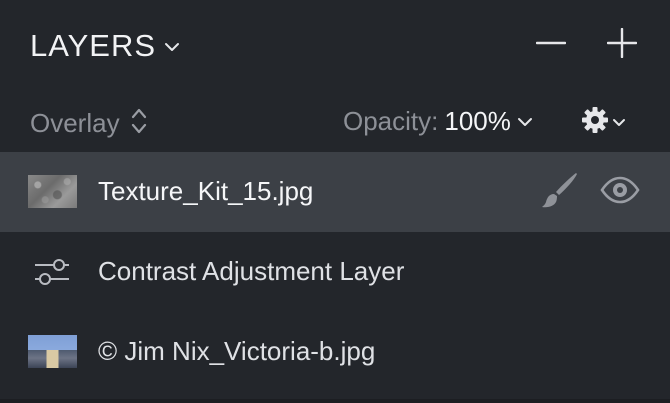  I want to click on up-down-chevron-icon, so click(139, 123).